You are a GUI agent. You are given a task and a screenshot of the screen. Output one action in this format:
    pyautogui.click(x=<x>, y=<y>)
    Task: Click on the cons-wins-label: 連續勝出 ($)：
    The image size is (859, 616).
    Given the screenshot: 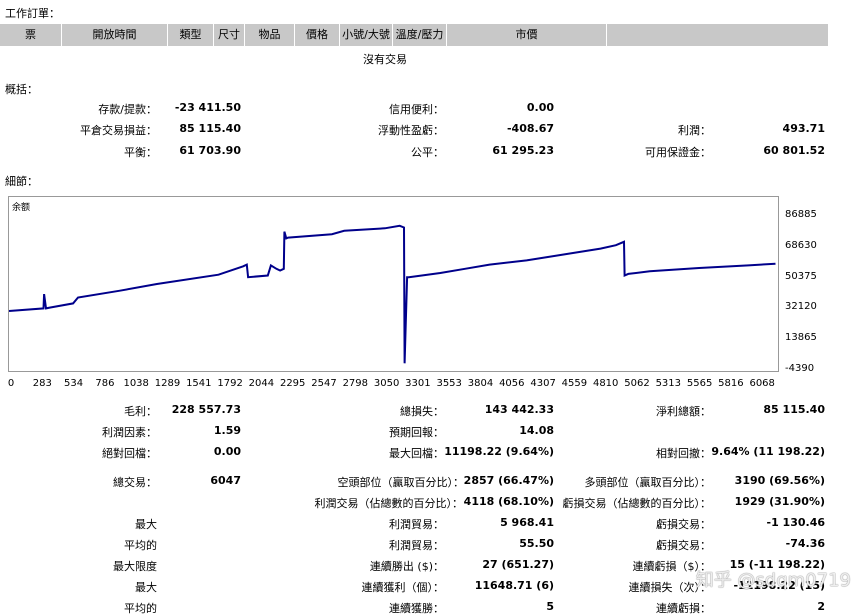 What is the action you would take?
    pyautogui.click(x=406, y=566)
    